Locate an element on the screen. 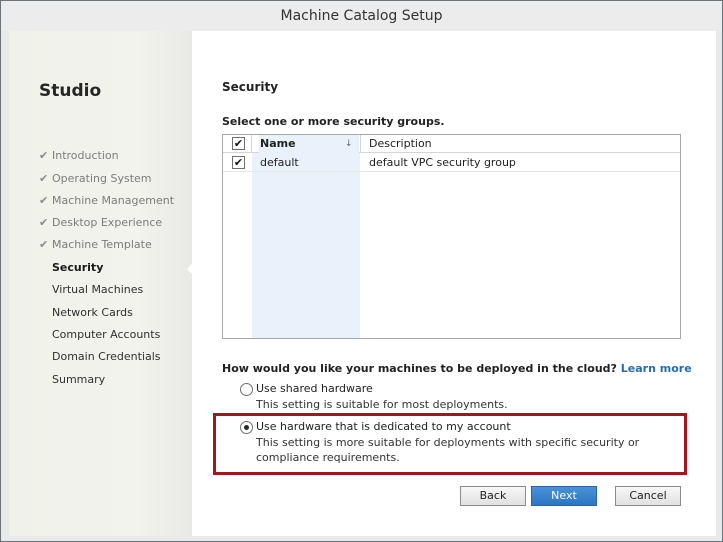  cancel-button: Cancel is located at coordinates (648, 496).